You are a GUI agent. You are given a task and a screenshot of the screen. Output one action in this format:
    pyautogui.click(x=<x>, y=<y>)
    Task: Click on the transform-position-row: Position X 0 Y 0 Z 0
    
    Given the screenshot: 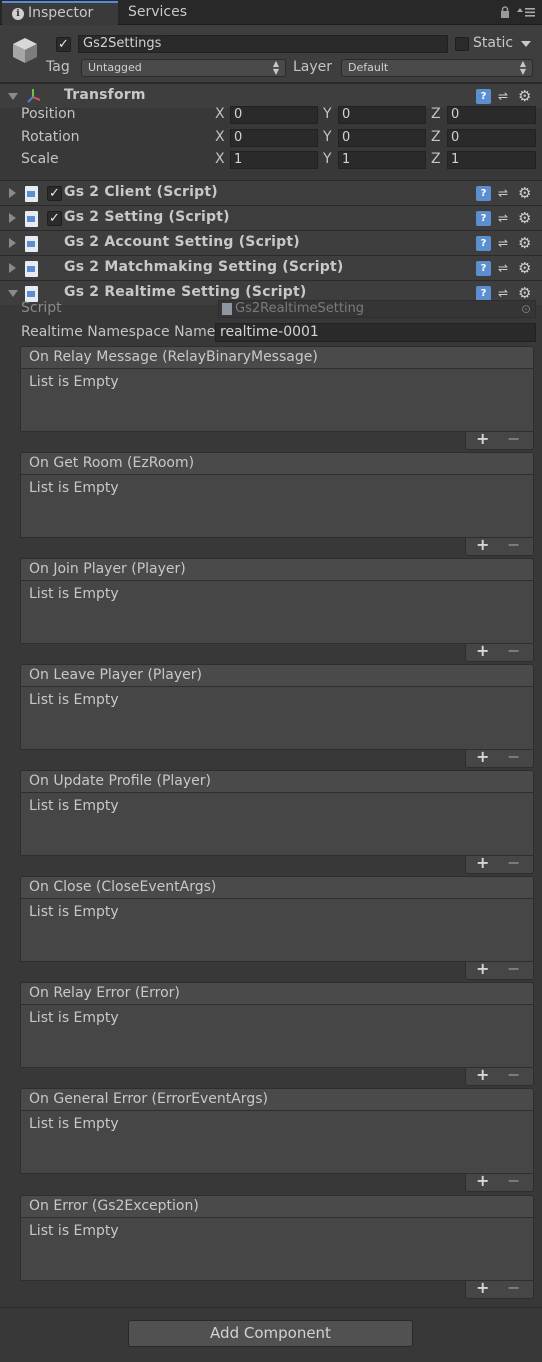 What is the action you would take?
    pyautogui.click(x=271, y=115)
    